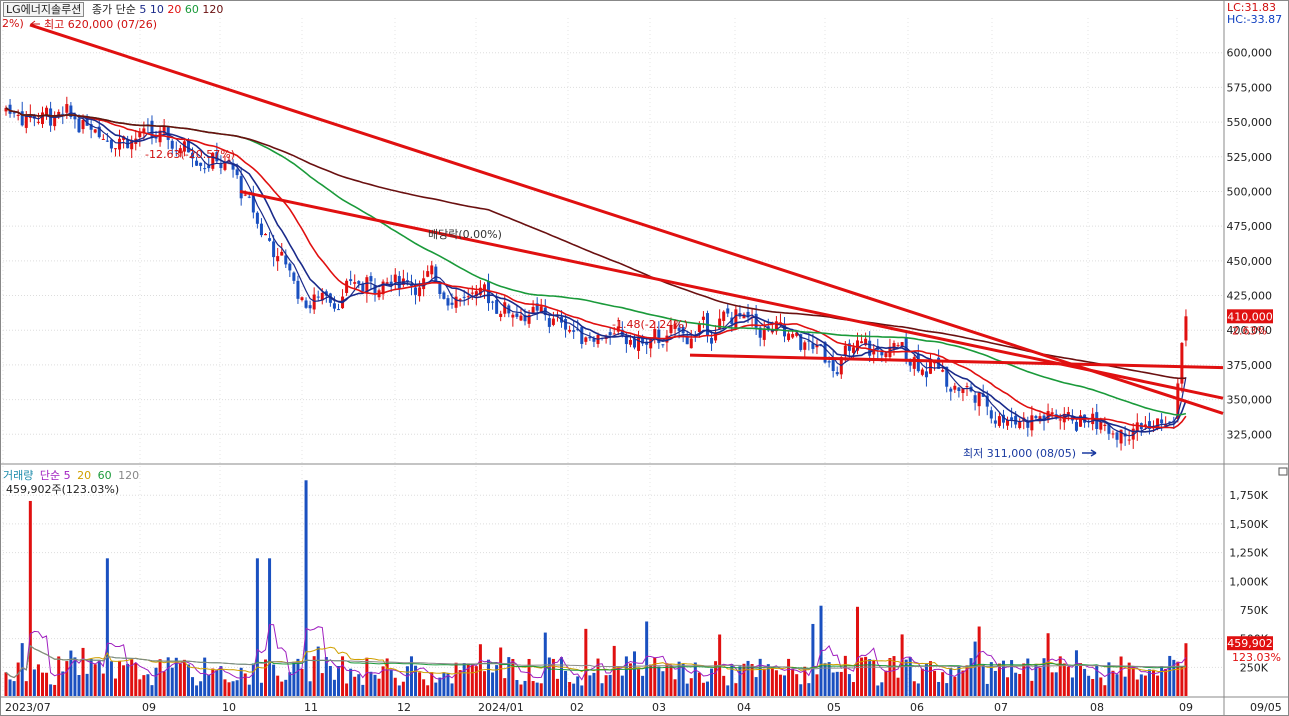 The width and height of the screenshot is (1289, 716). What do you see at coordinates (129, 475) in the screenshot?
I see `vma-120-label: 120` at bounding box center [129, 475].